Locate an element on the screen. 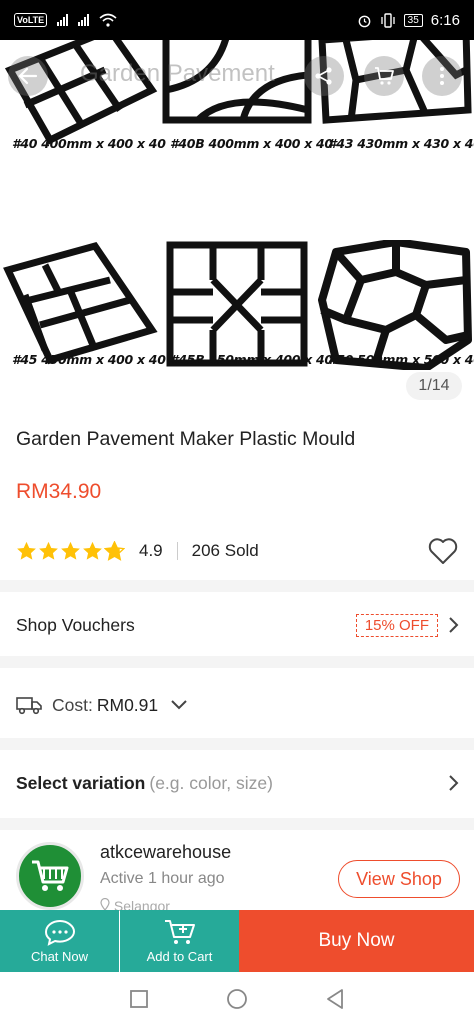 The height and width of the screenshot is (1026, 474). share-icon is located at coordinates (323, 76).